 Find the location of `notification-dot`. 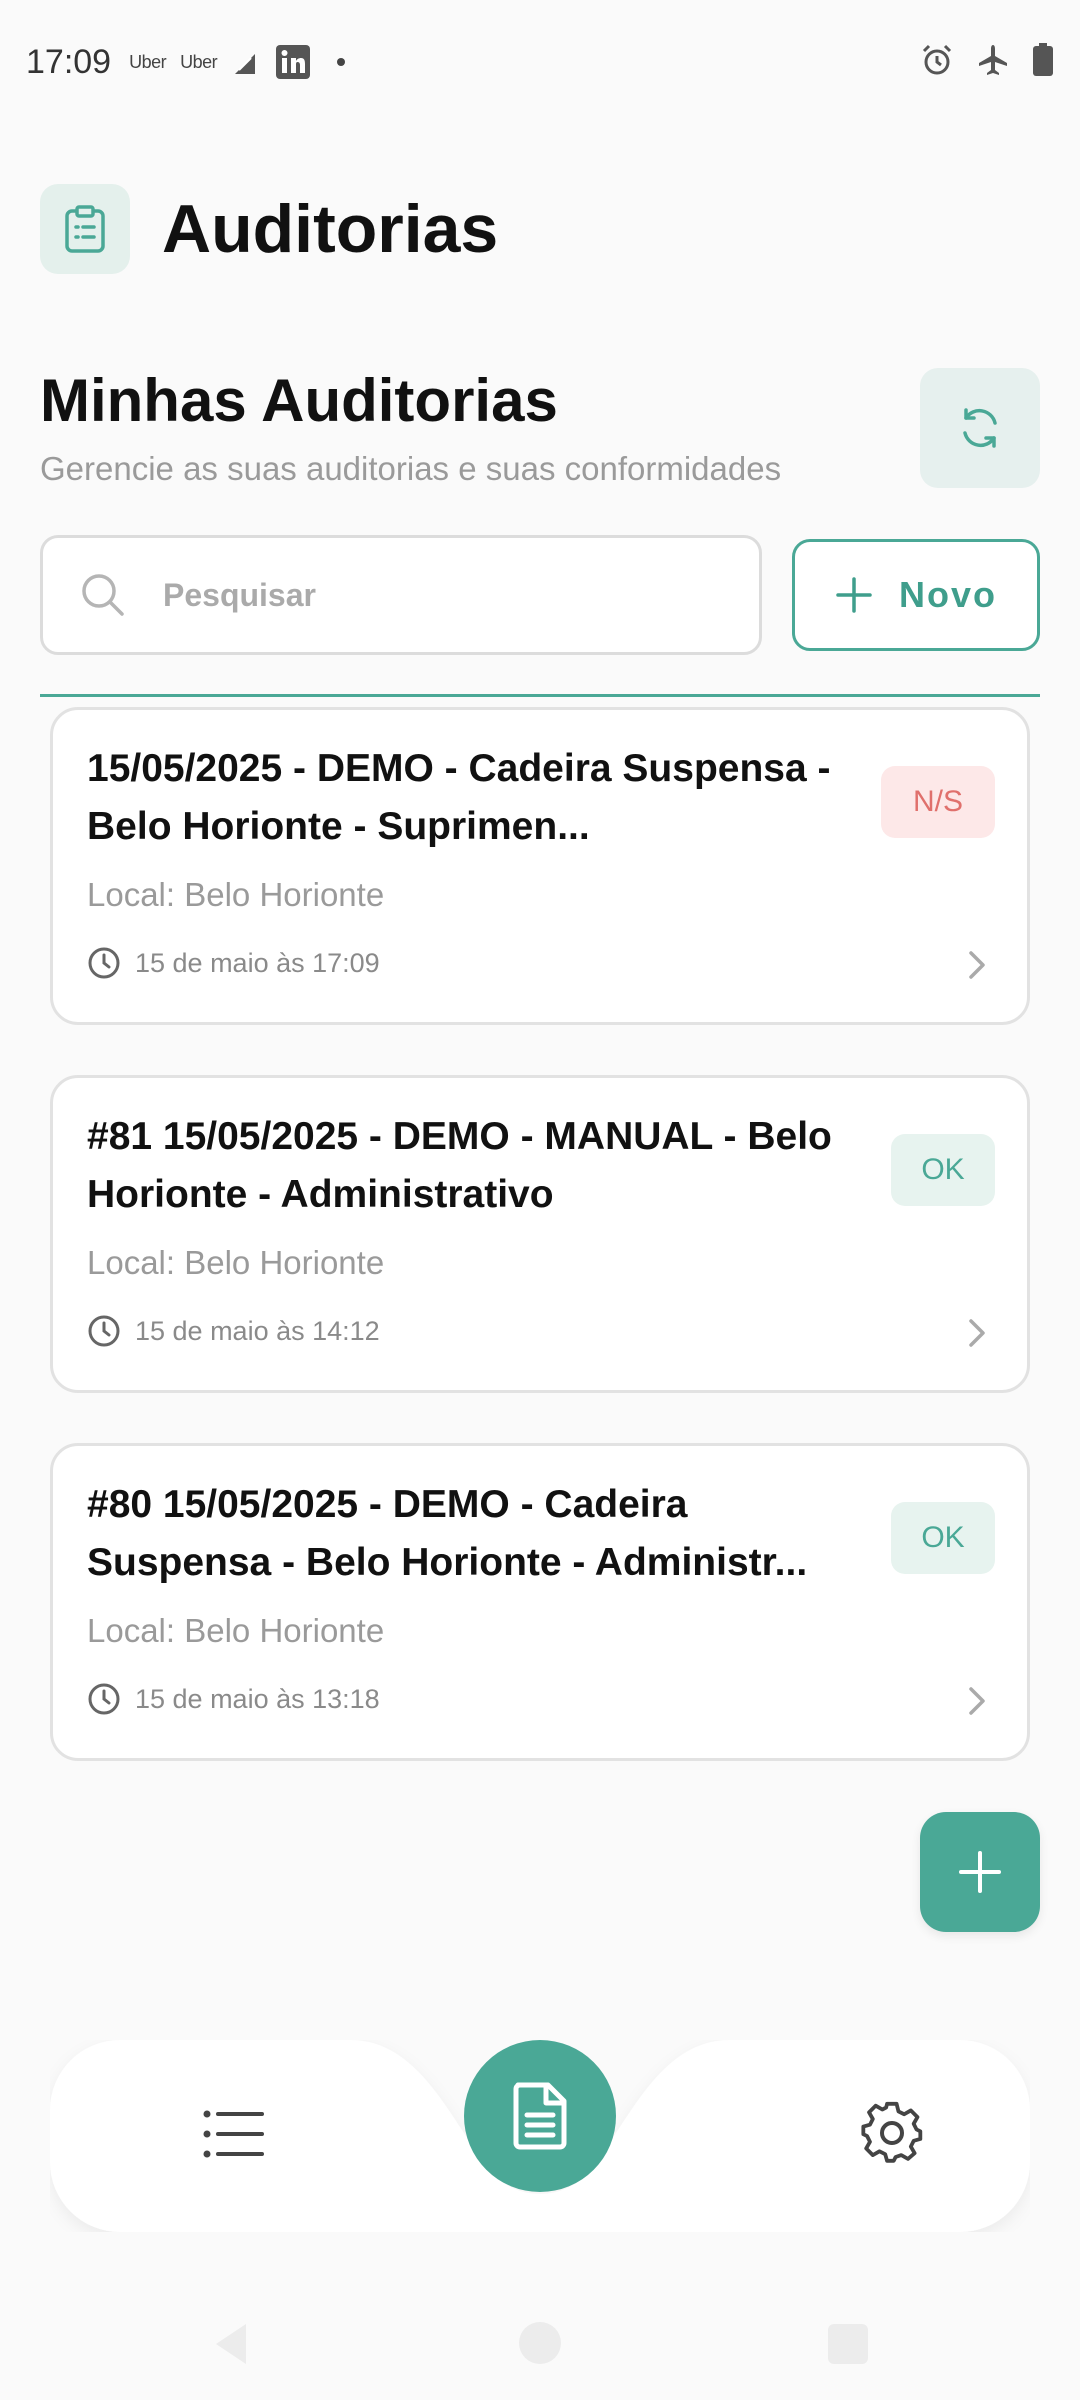

notification-dot is located at coordinates (341, 62).